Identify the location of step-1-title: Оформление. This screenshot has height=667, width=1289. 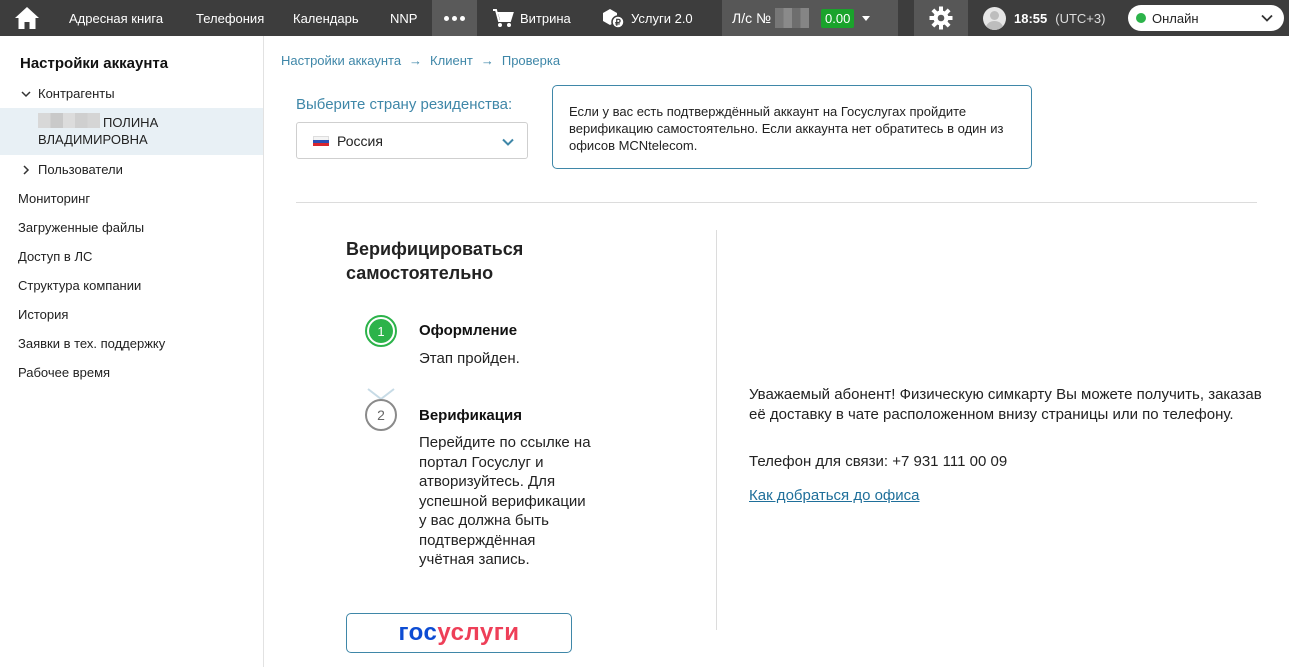
(468, 330).